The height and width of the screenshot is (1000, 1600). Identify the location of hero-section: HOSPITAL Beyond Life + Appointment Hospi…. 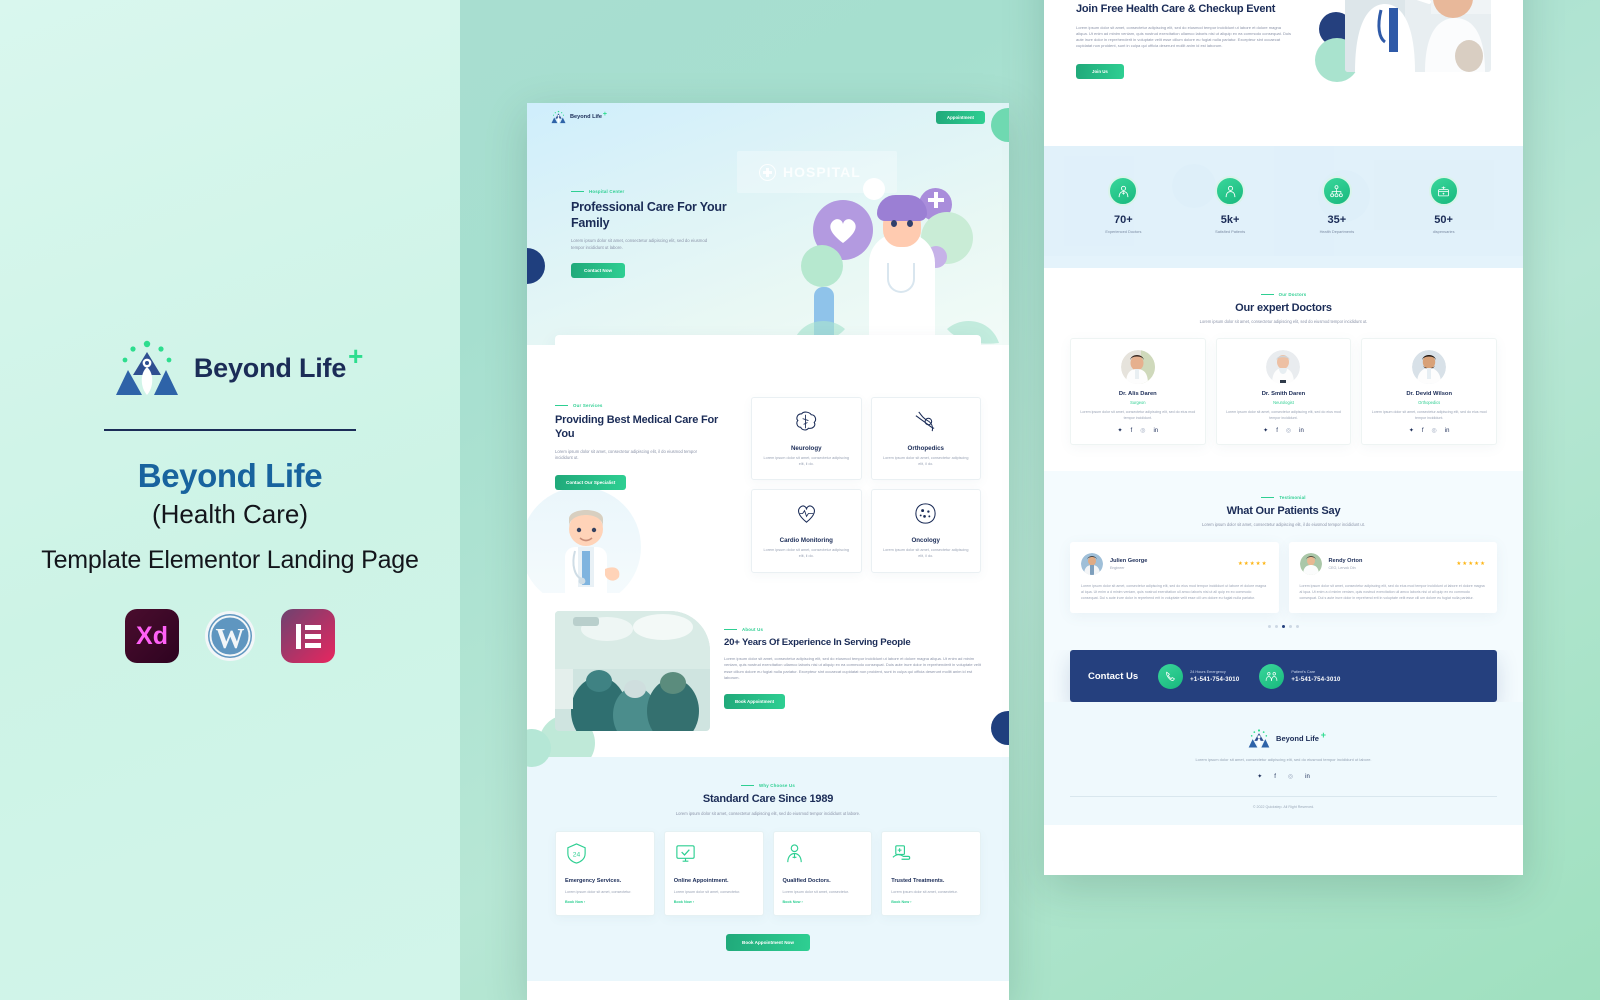
(768, 224).